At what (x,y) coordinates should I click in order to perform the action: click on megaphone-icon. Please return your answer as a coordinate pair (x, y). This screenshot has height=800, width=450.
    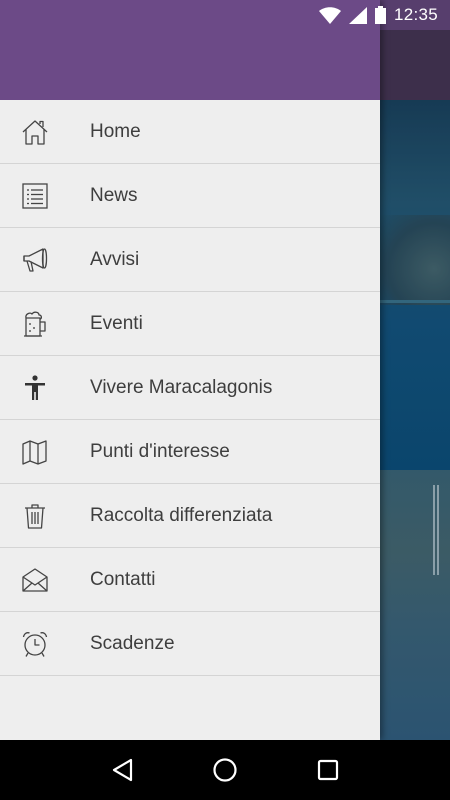
    Looking at the image, I should click on (45, 260).